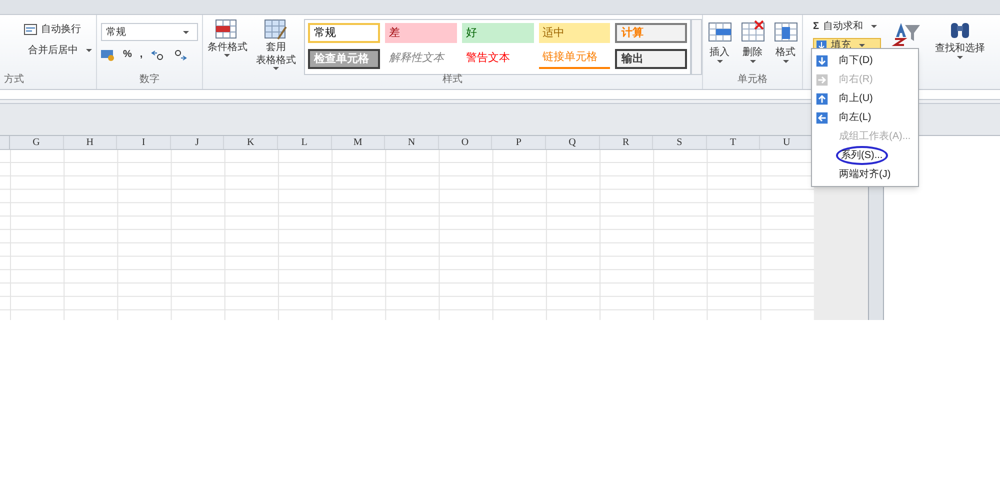 This screenshot has height=482, width=1000. I want to click on gallery-scrollbar, so click(696, 47).